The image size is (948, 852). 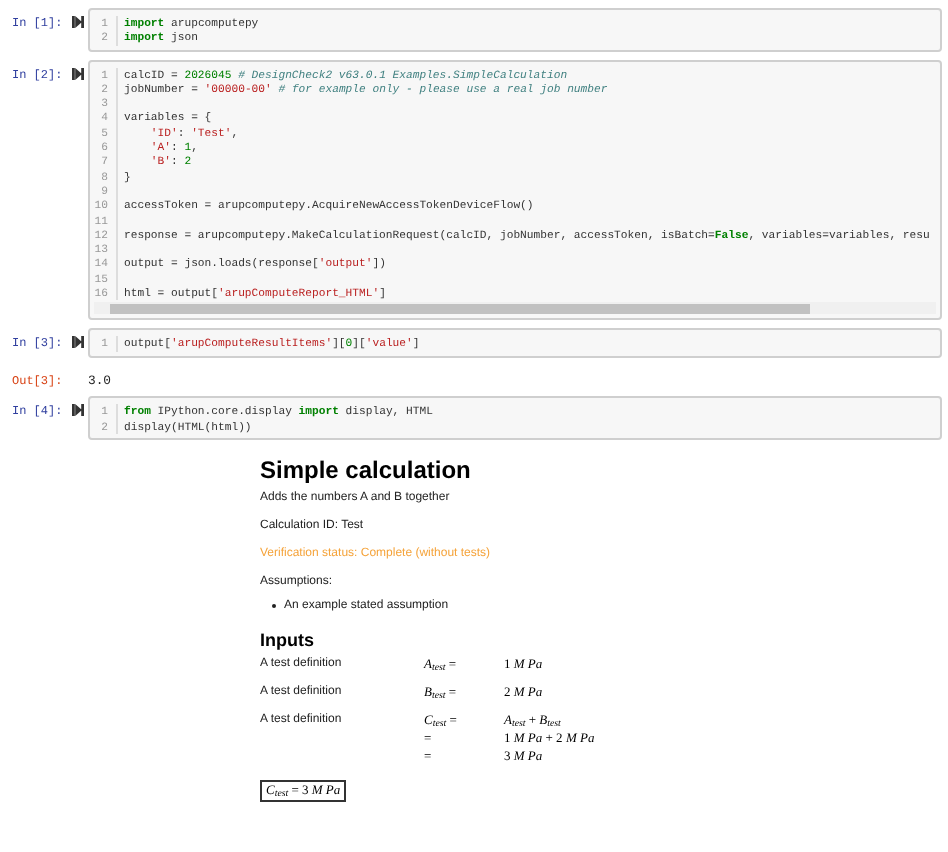 I want to click on inputs-heading: Inputs, so click(x=288, y=640).